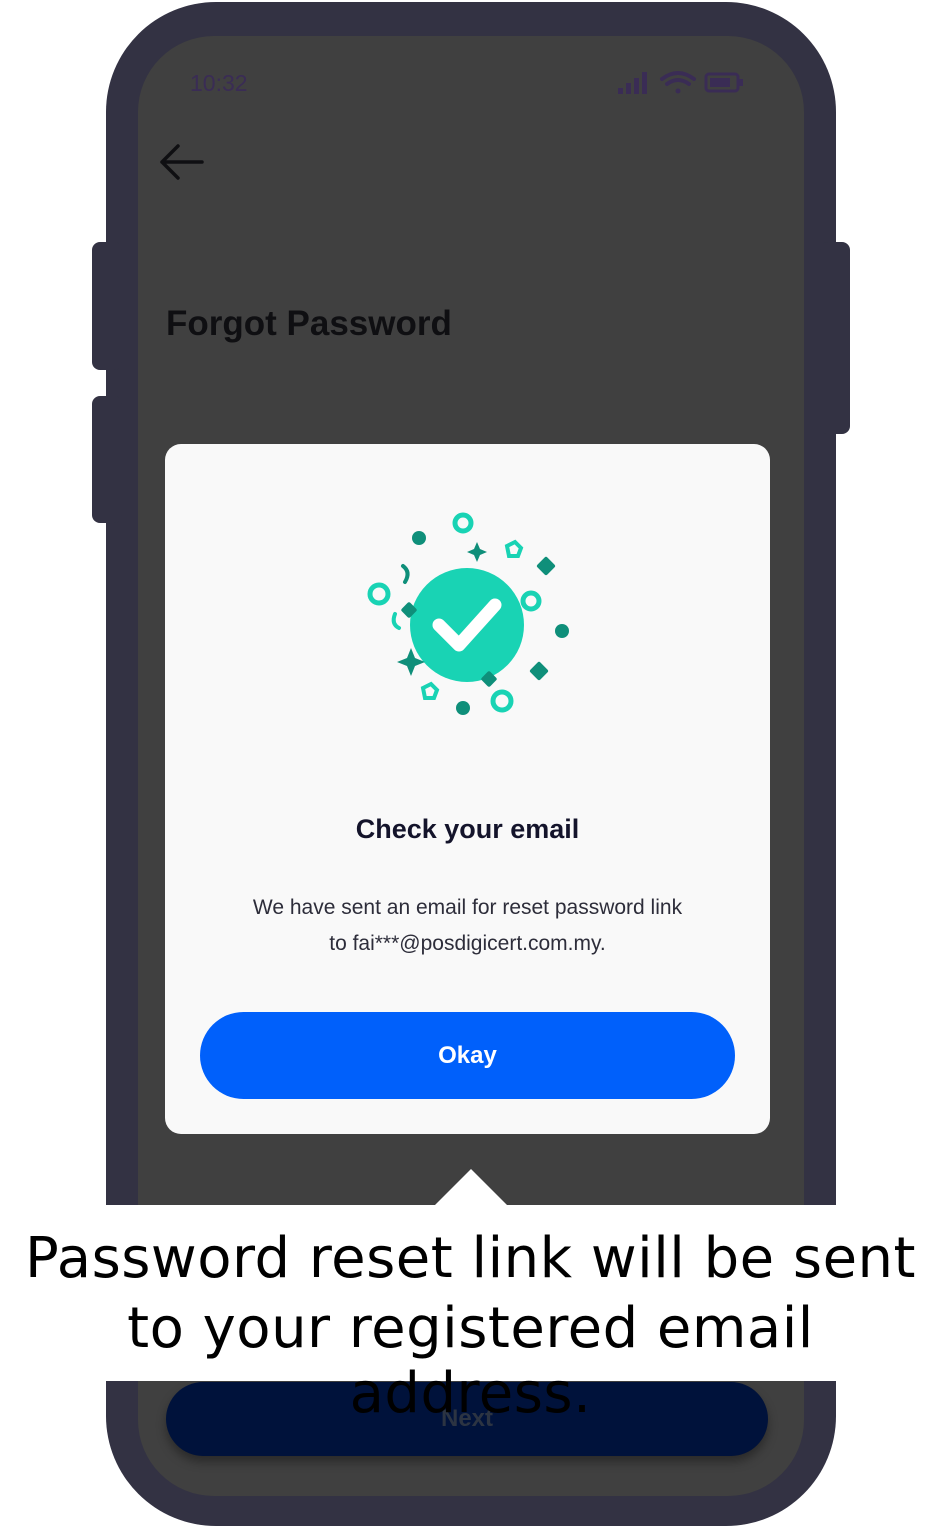 Image resolution: width=941 pixels, height=1528 pixels. I want to click on volume-up-button, so click(107, 306).